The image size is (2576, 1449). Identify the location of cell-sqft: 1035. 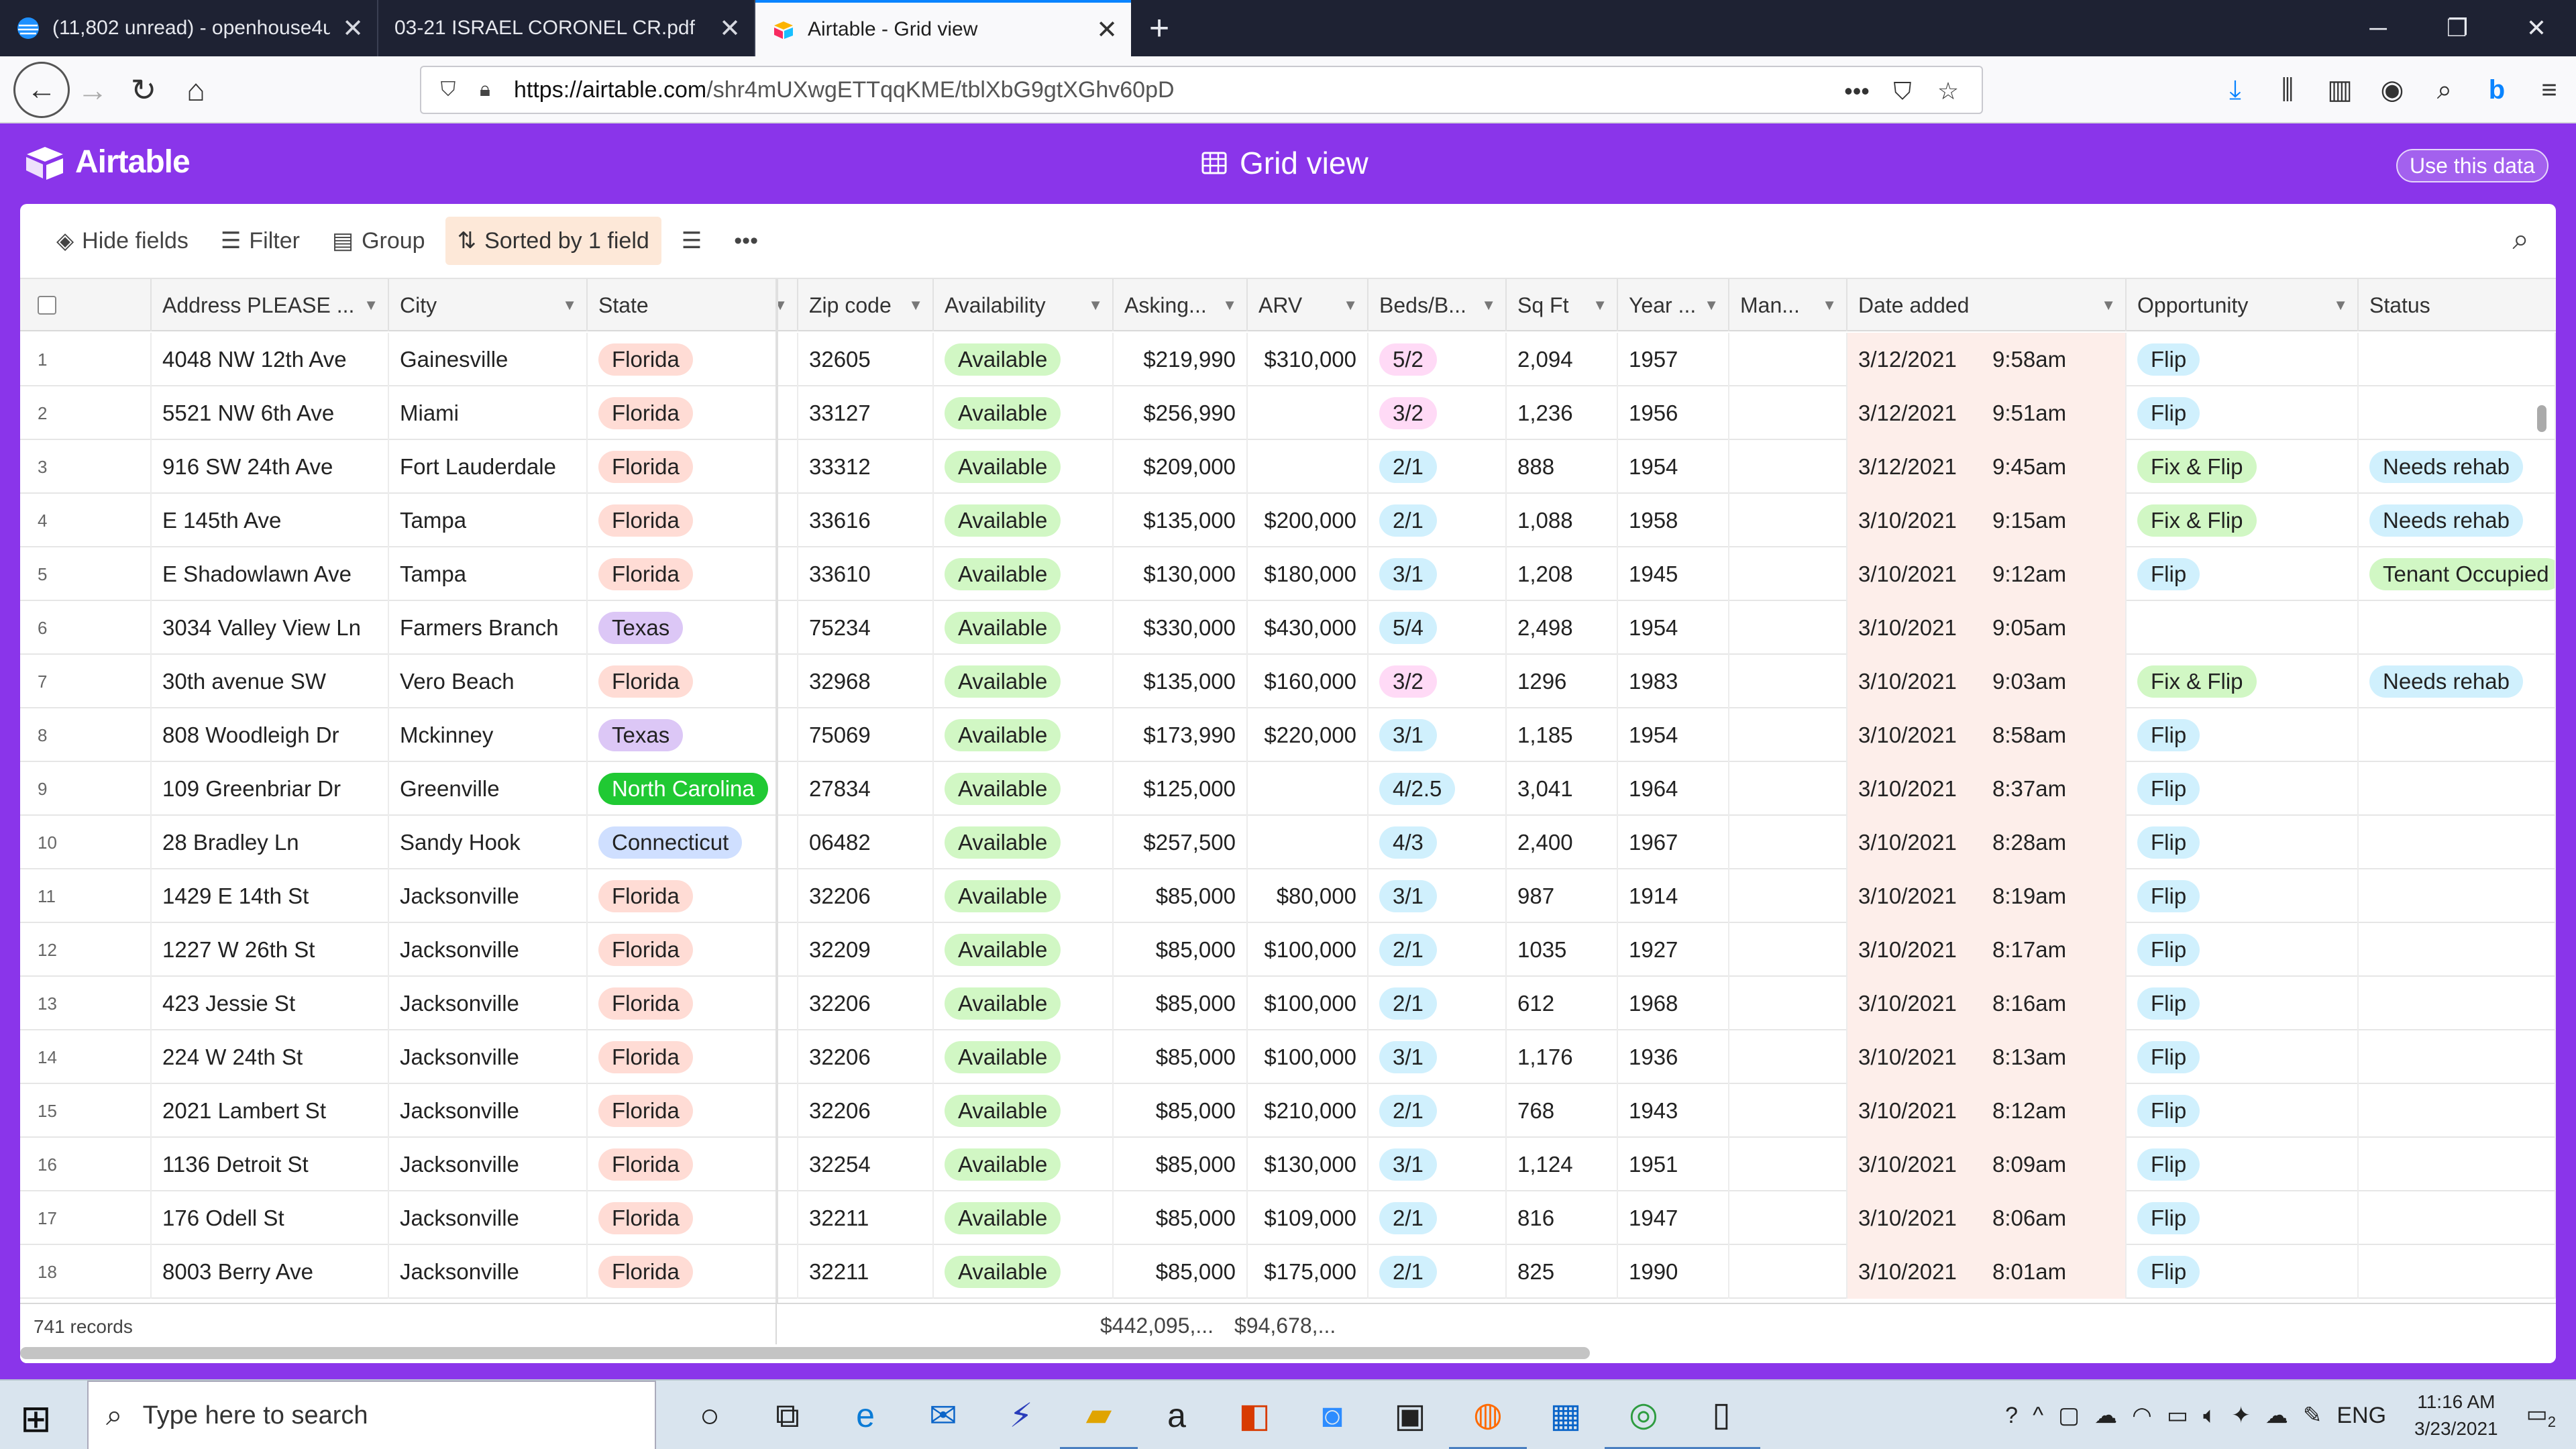
(1562, 950).